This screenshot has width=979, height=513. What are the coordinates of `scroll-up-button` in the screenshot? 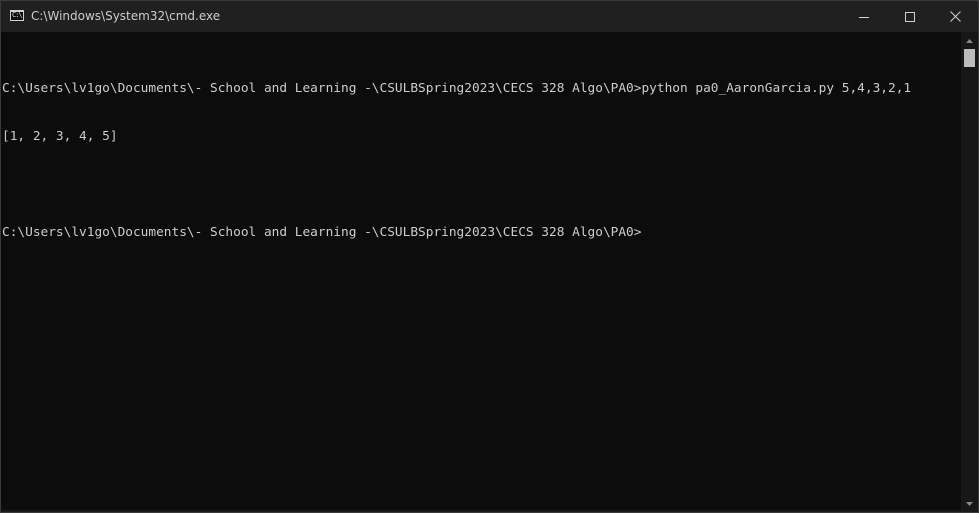 It's located at (969, 40).